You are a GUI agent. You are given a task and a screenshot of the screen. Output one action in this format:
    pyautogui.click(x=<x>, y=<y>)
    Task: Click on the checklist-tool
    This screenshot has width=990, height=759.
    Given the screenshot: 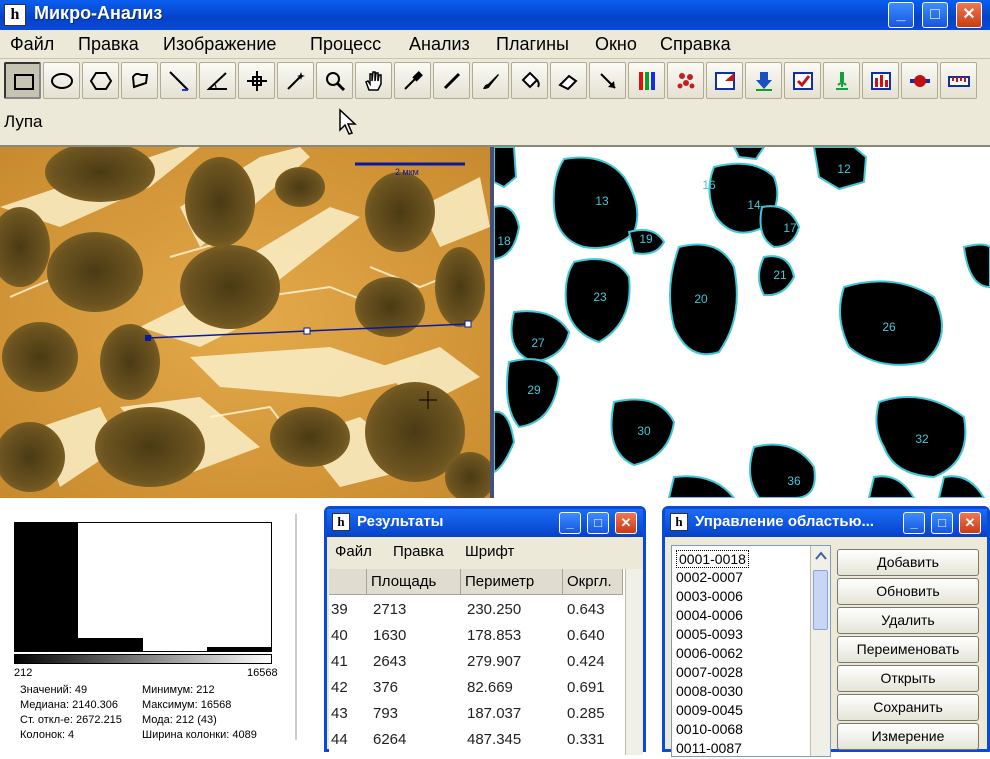 What is the action you would take?
    pyautogui.click(x=802, y=80)
    